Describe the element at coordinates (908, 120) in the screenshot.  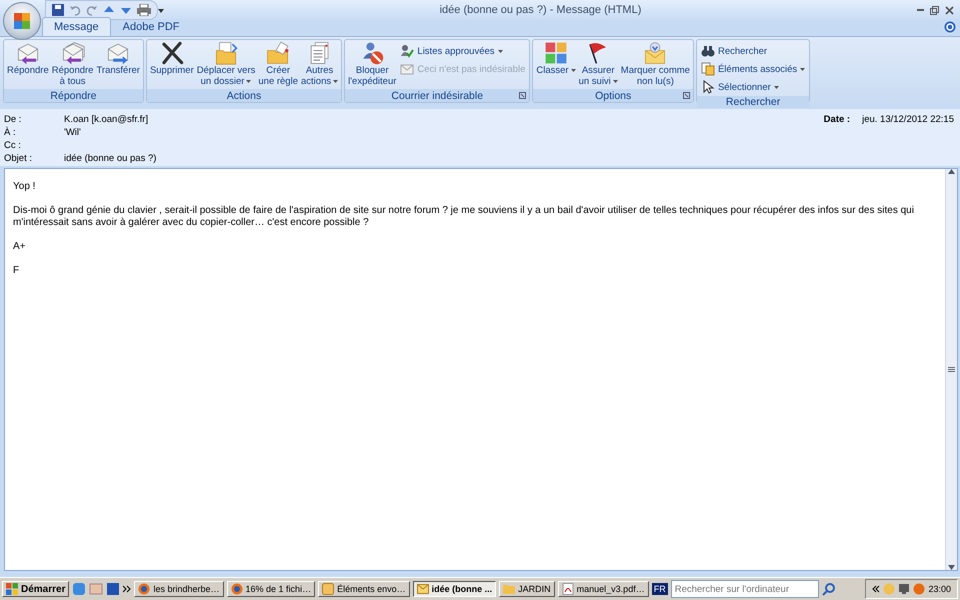
I see `date-value: jeu. 13/12/2012 22:15` at that location.